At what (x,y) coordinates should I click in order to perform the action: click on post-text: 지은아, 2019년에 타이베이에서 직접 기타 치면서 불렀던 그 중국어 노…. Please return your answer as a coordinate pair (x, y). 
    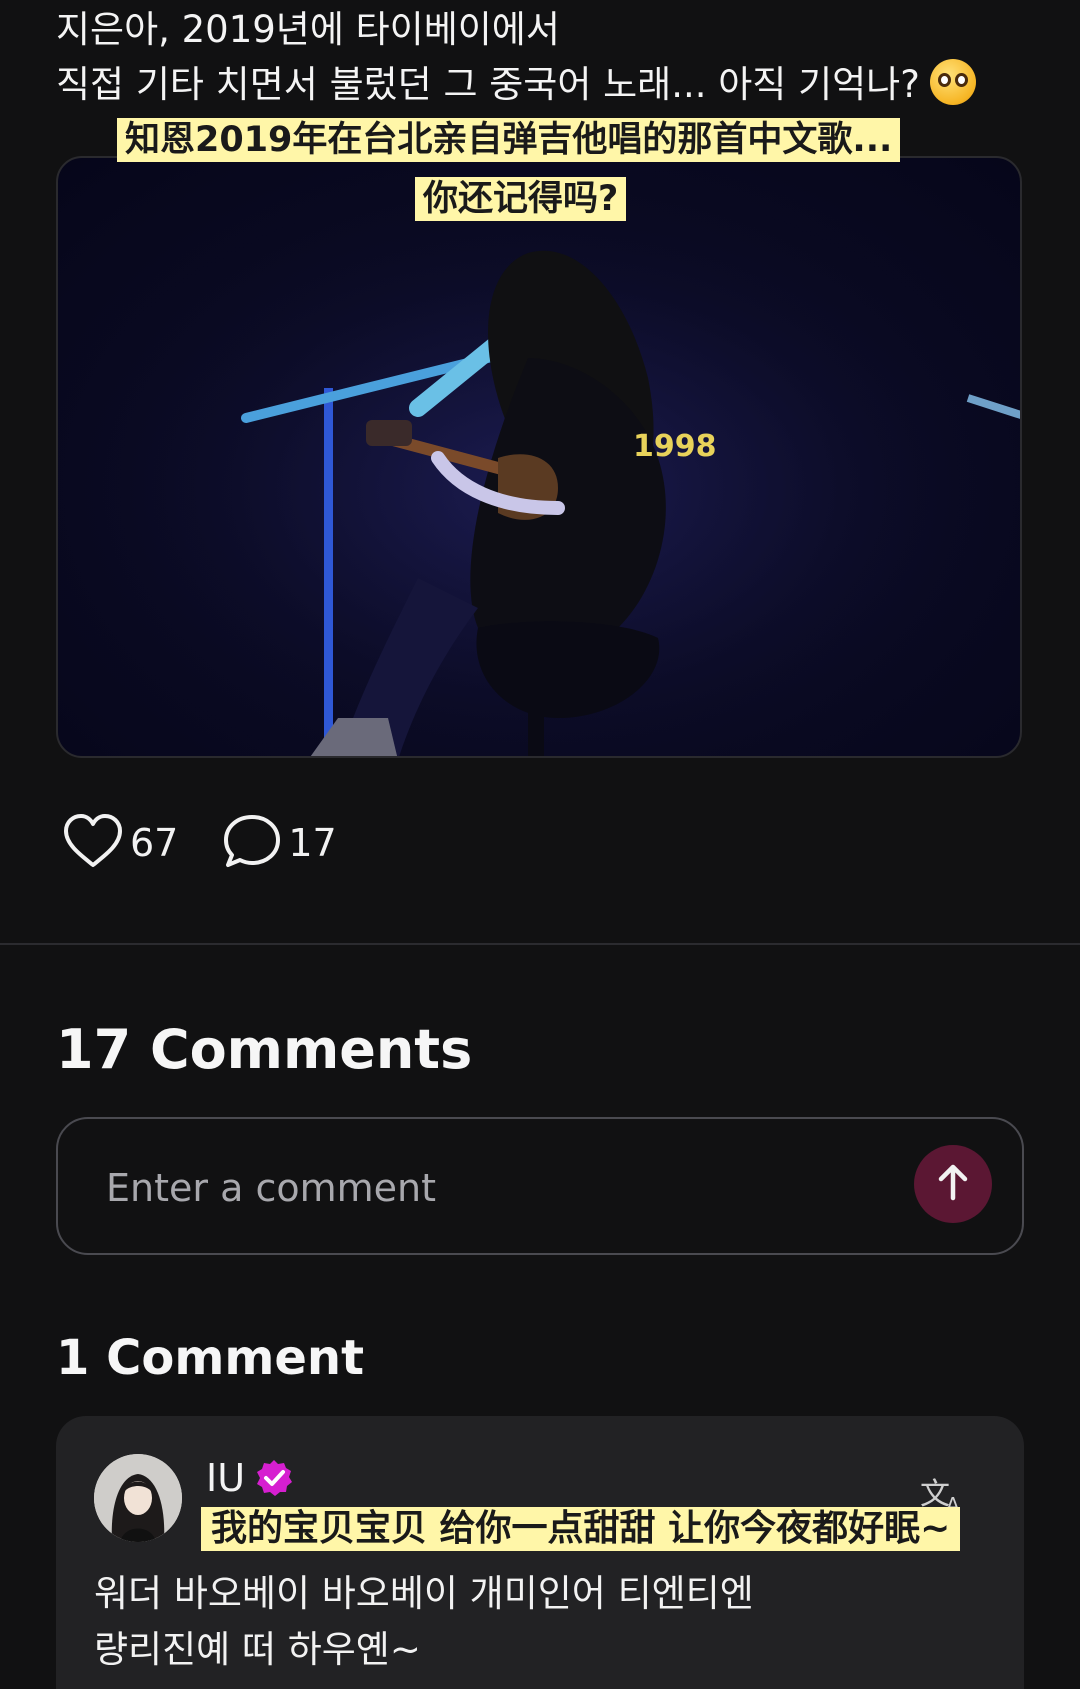
    Looking at the image, I should click on (536, 57).